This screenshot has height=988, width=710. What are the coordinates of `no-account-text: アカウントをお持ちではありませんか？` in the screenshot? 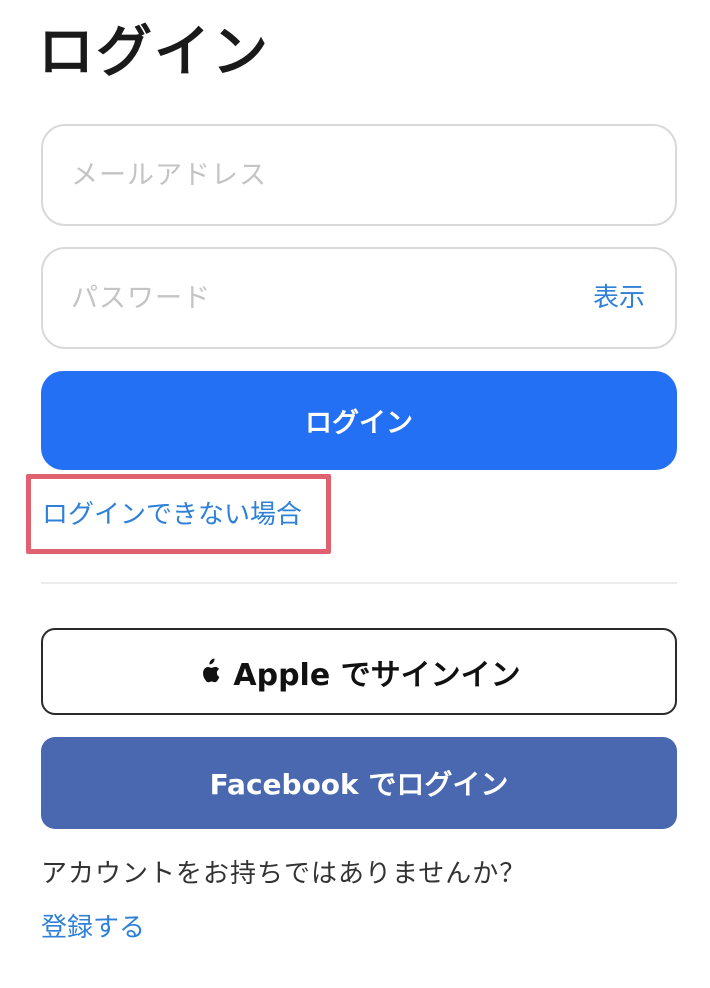 It's located at (284, 874).